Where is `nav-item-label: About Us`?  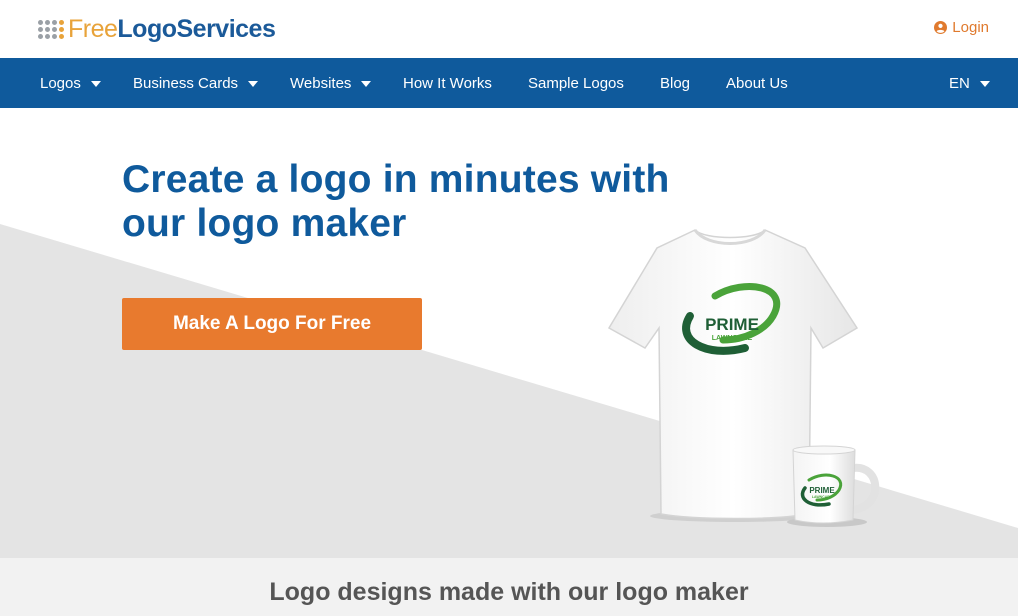
nav-item-label: About Us is located at coordinates (757, 83).